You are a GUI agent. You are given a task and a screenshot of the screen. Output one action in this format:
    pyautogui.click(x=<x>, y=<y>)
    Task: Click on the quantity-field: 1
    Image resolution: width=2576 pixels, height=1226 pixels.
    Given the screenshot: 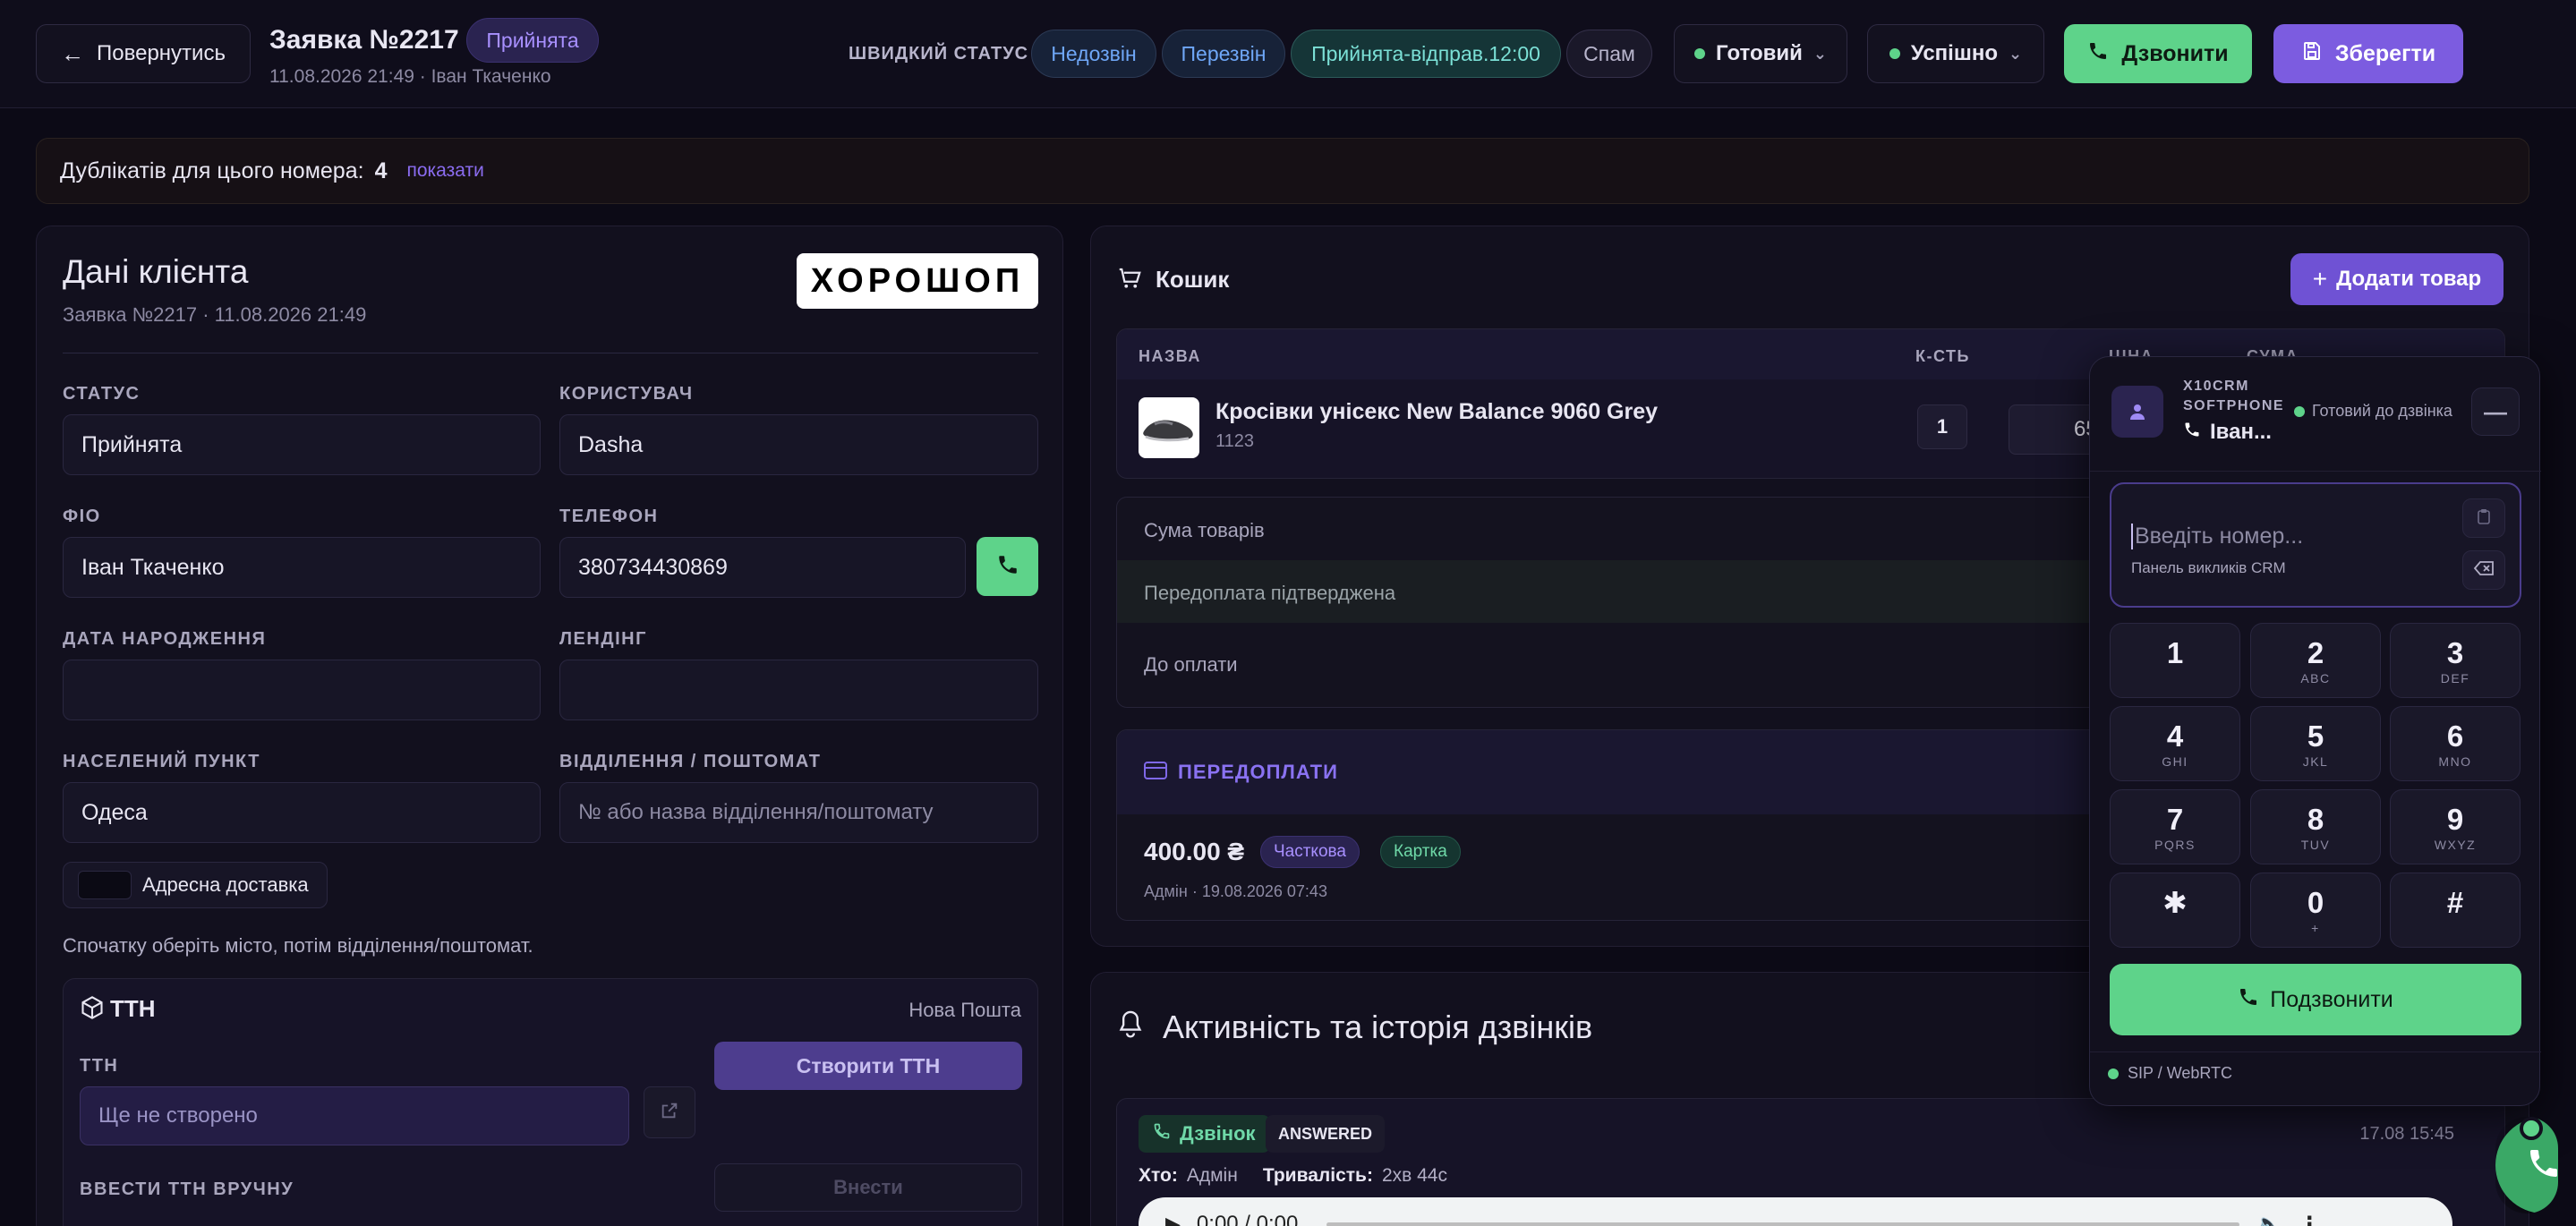 What is the action you would take?
    pyautogui.click(x=1942, y=426)
    